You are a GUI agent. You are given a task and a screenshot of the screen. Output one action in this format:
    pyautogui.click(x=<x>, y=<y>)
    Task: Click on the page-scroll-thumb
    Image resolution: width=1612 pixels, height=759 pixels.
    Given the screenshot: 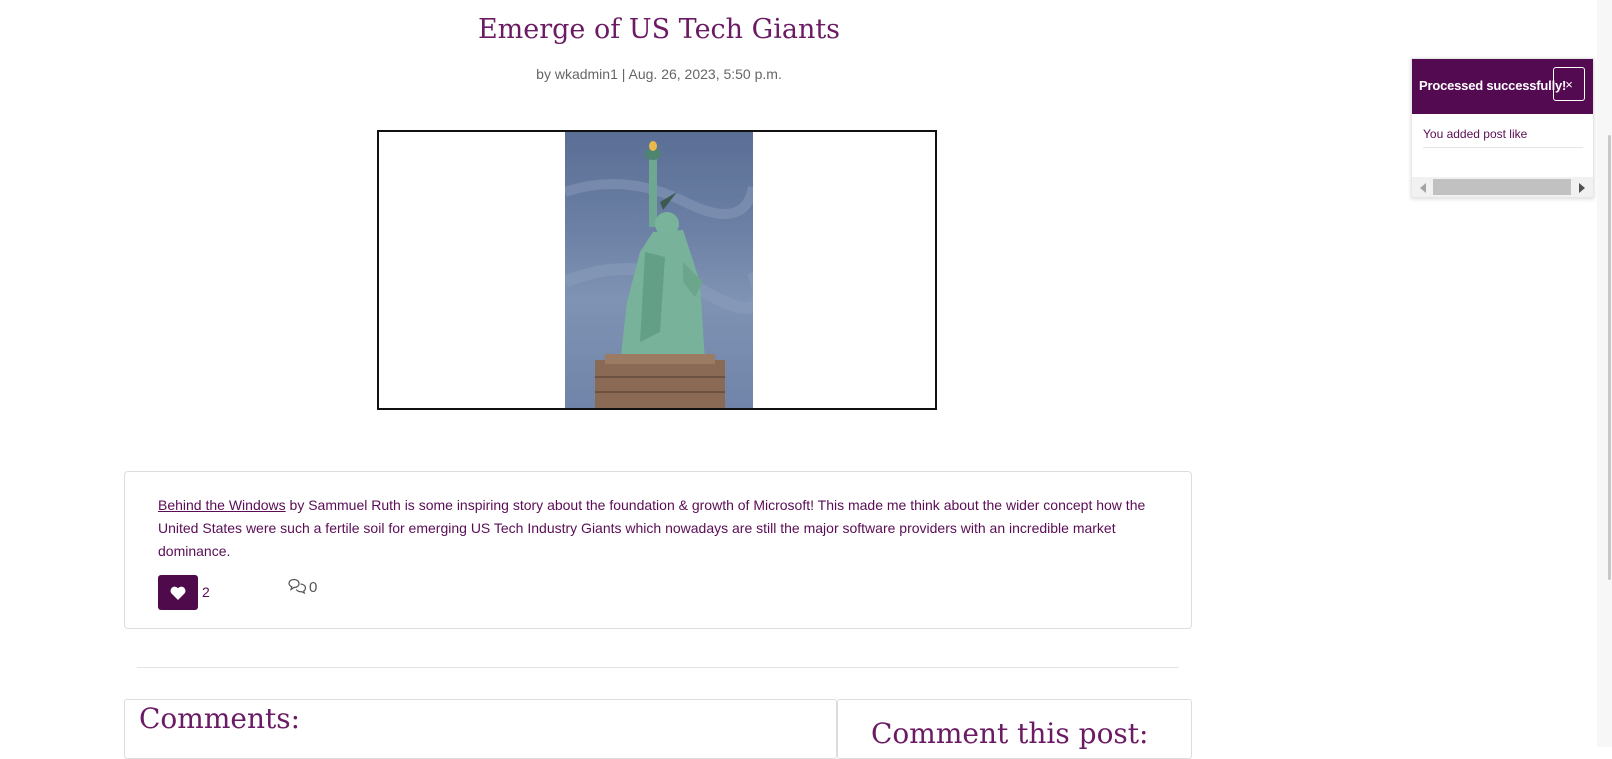 What is the action you would take?
    pyautogui.click(x=1609, y=357)
    